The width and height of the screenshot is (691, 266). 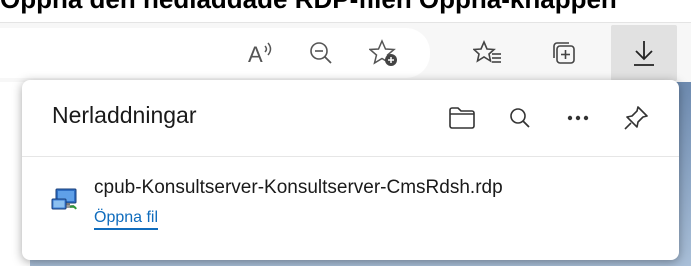 I want to click on read-aloud-icon: A, so click(x=261, y=53).